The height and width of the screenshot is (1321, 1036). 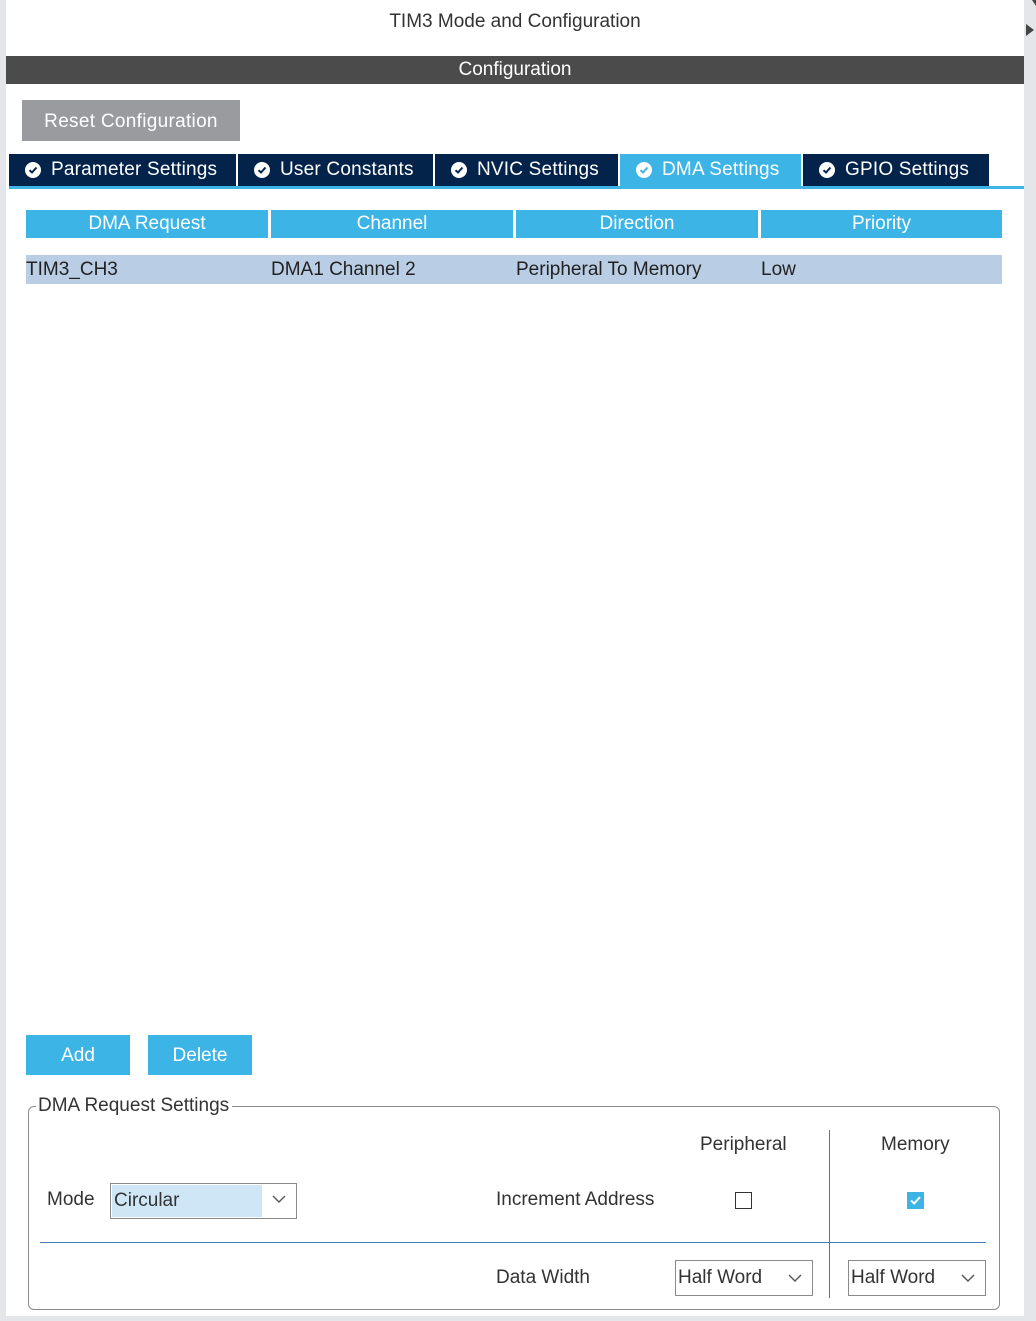 I want to click on tab-parameter-settings: Parameter Settings, so click(x=122, y=170).